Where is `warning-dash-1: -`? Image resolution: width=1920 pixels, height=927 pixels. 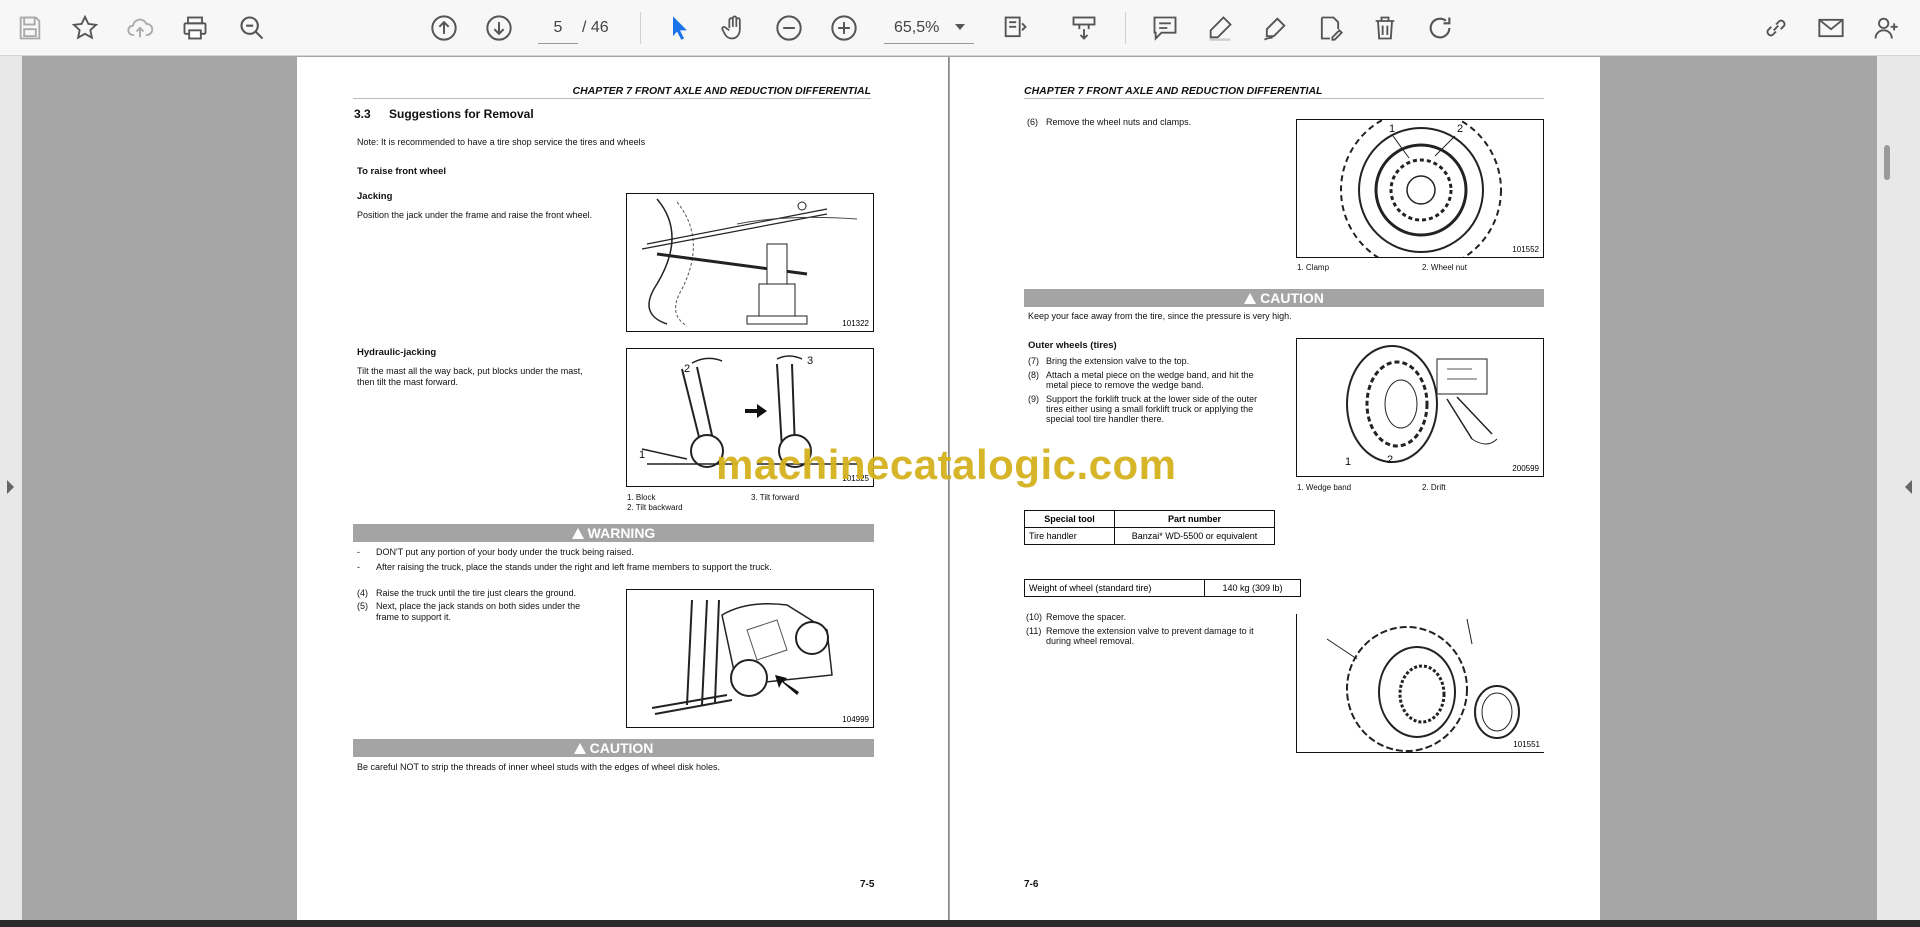 warning-dash-1: - is located at coordinates (358, 552).